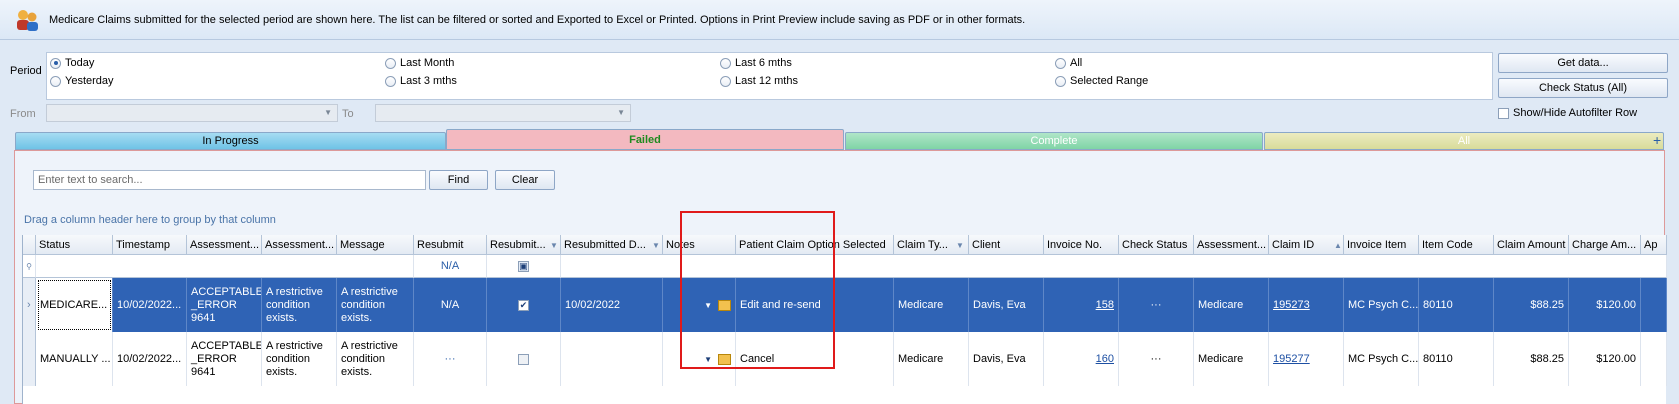 This screenshot has height=404, width=1679. What do you see at coordinates (1006, 245) in the screenshot?
I see `col-client: Client` at bounding box center [1006, 245].